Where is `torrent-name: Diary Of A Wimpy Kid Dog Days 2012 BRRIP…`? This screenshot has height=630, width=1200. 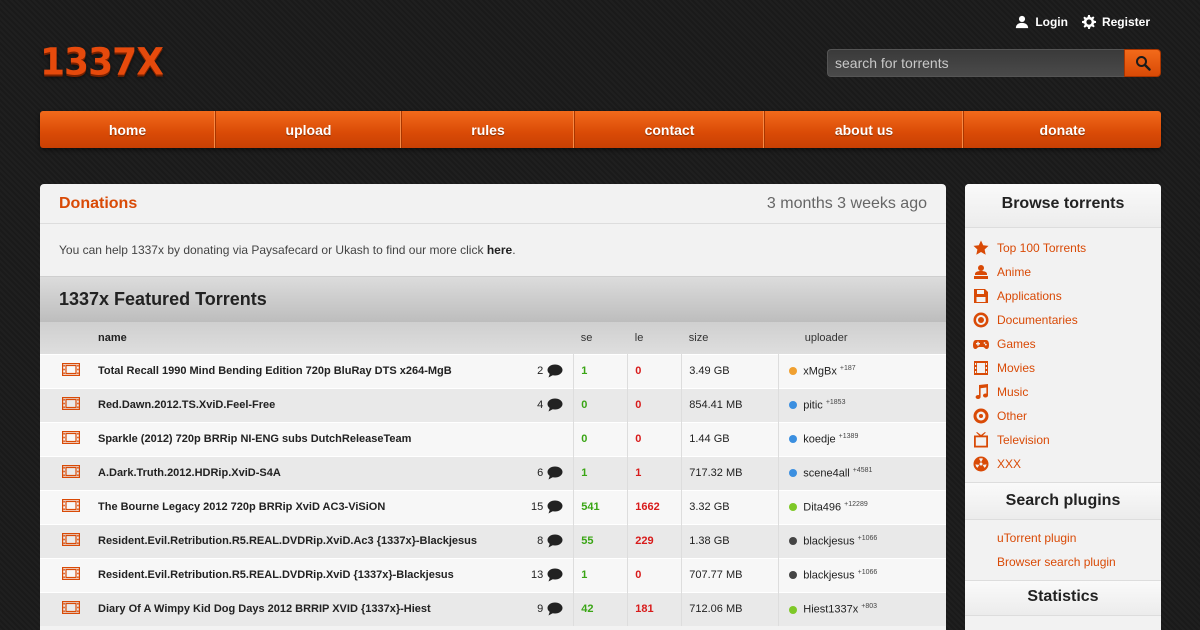 torrent-name: Diary Of A Wimpy Kid Dog Days 2012 BRRIP… is located at coordinates (314, 609).